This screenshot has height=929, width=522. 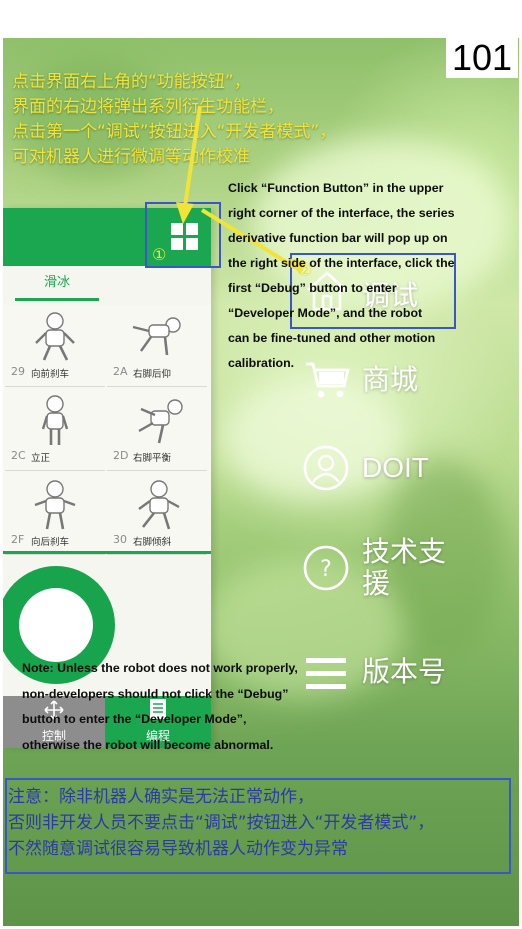 What do you see at coordinates (178, 849) in the screenshot?
I see `note-zh-line: 不然随意调试很容易导致机器人动作变为异常` at bounding box center [178, 849].